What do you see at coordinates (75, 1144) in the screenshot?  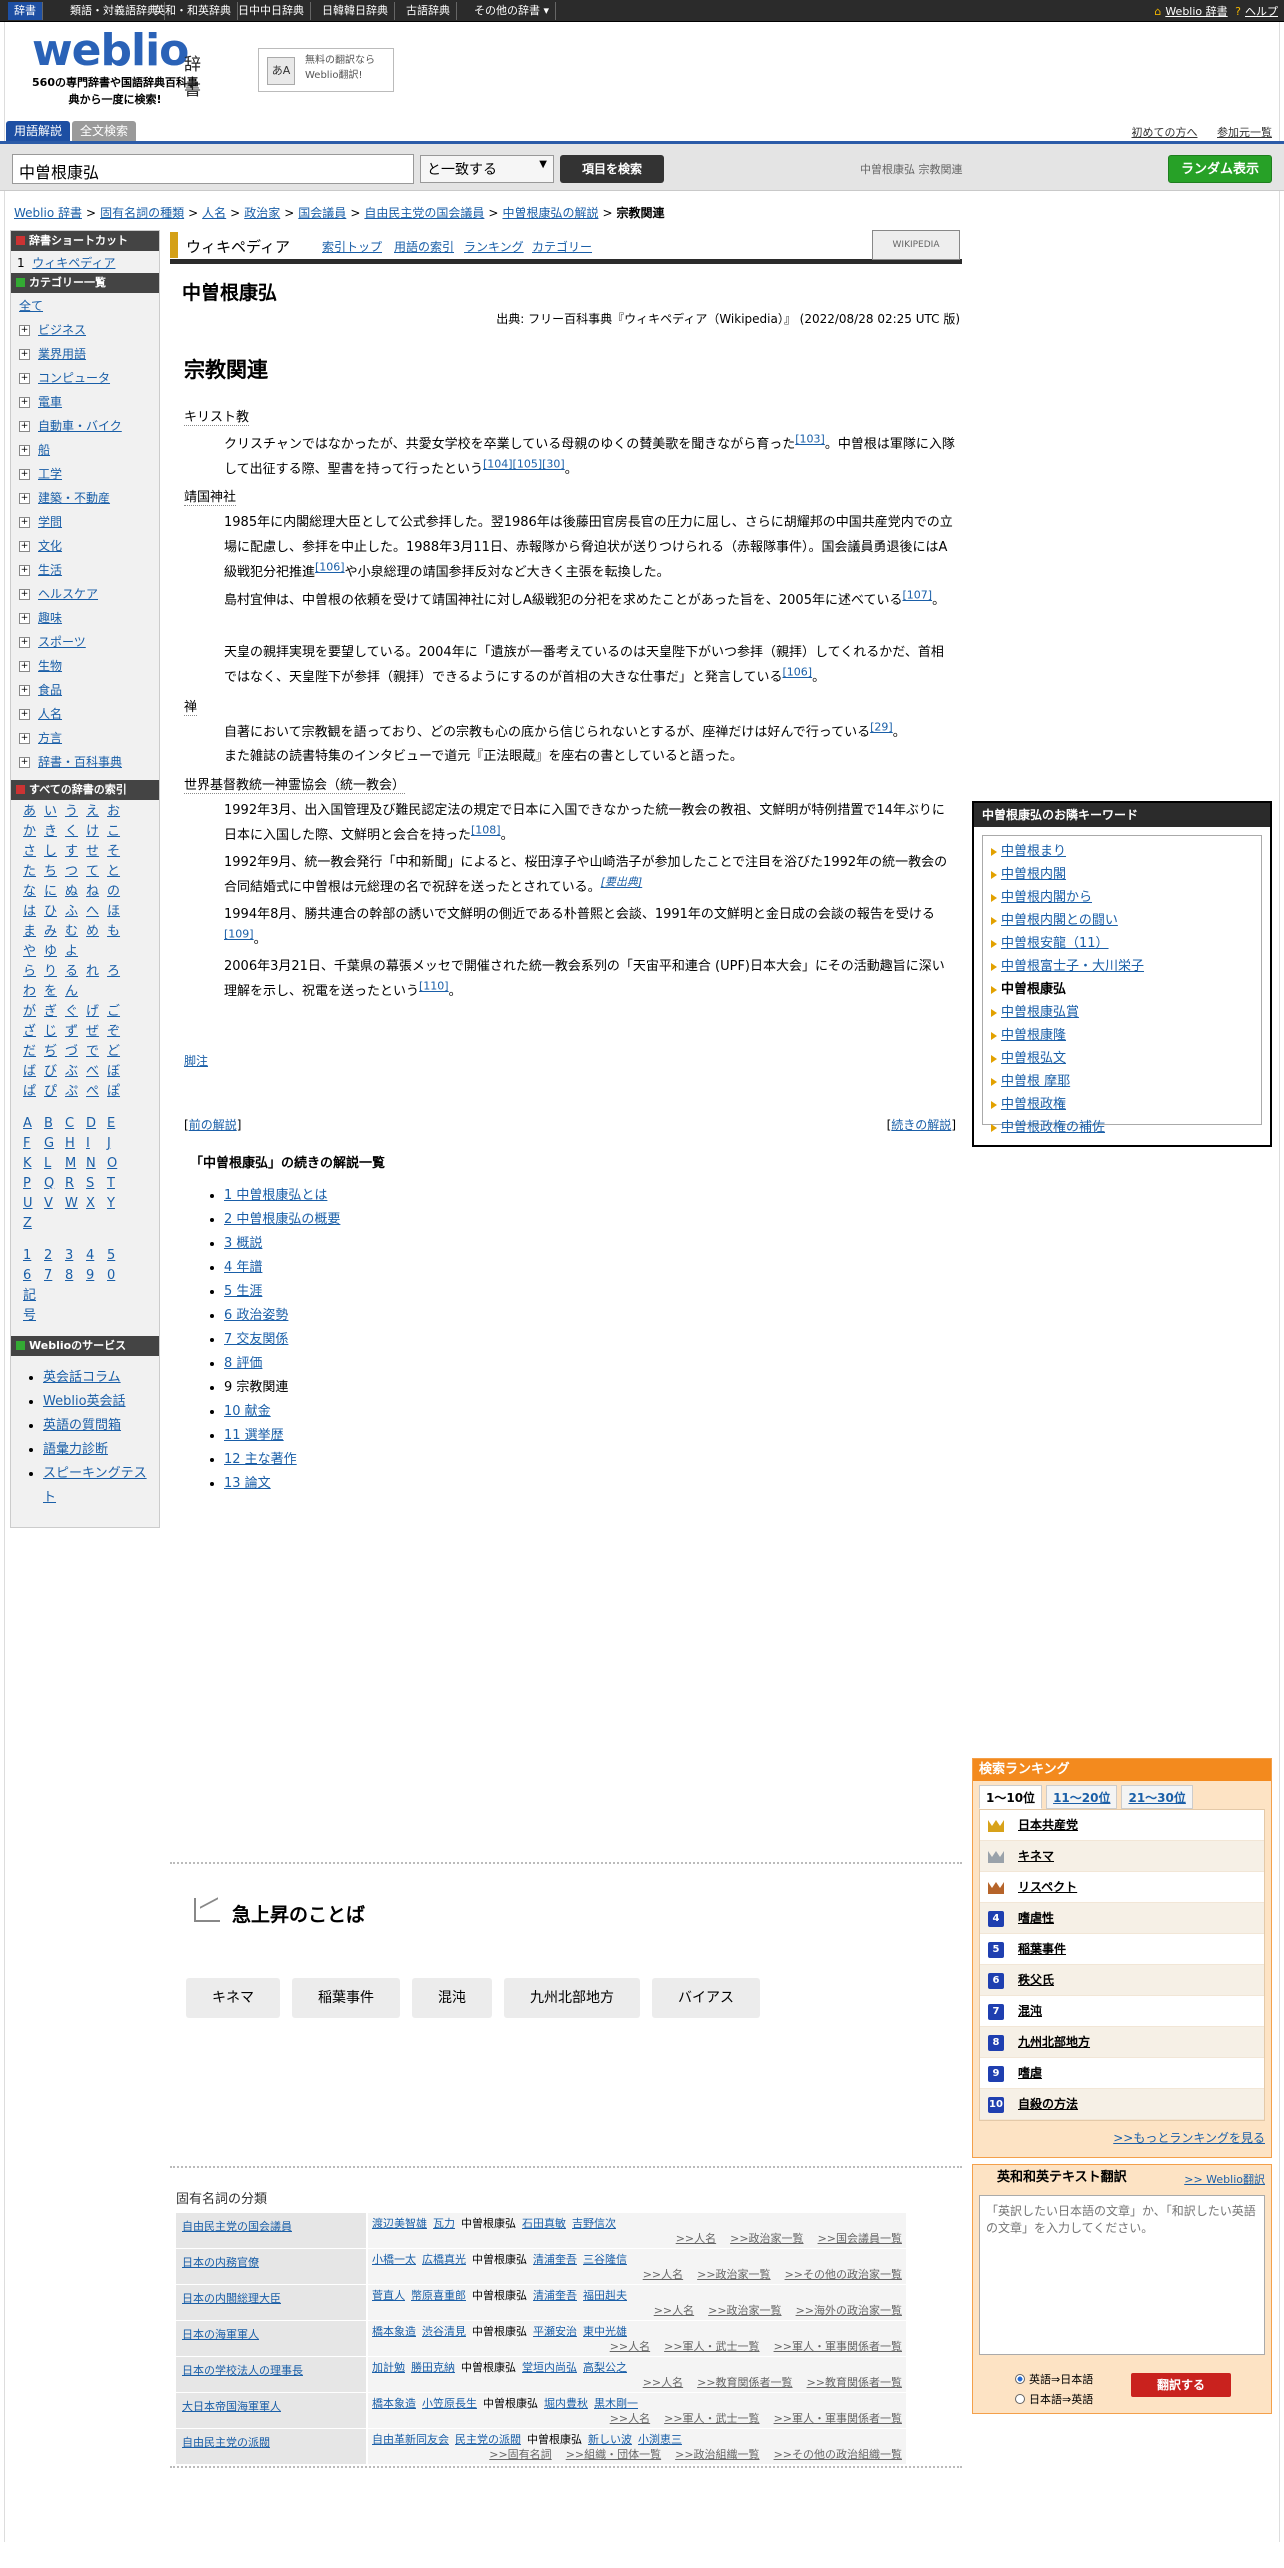 I see `alpha-letter: H` at bounding box center [75, 1144].